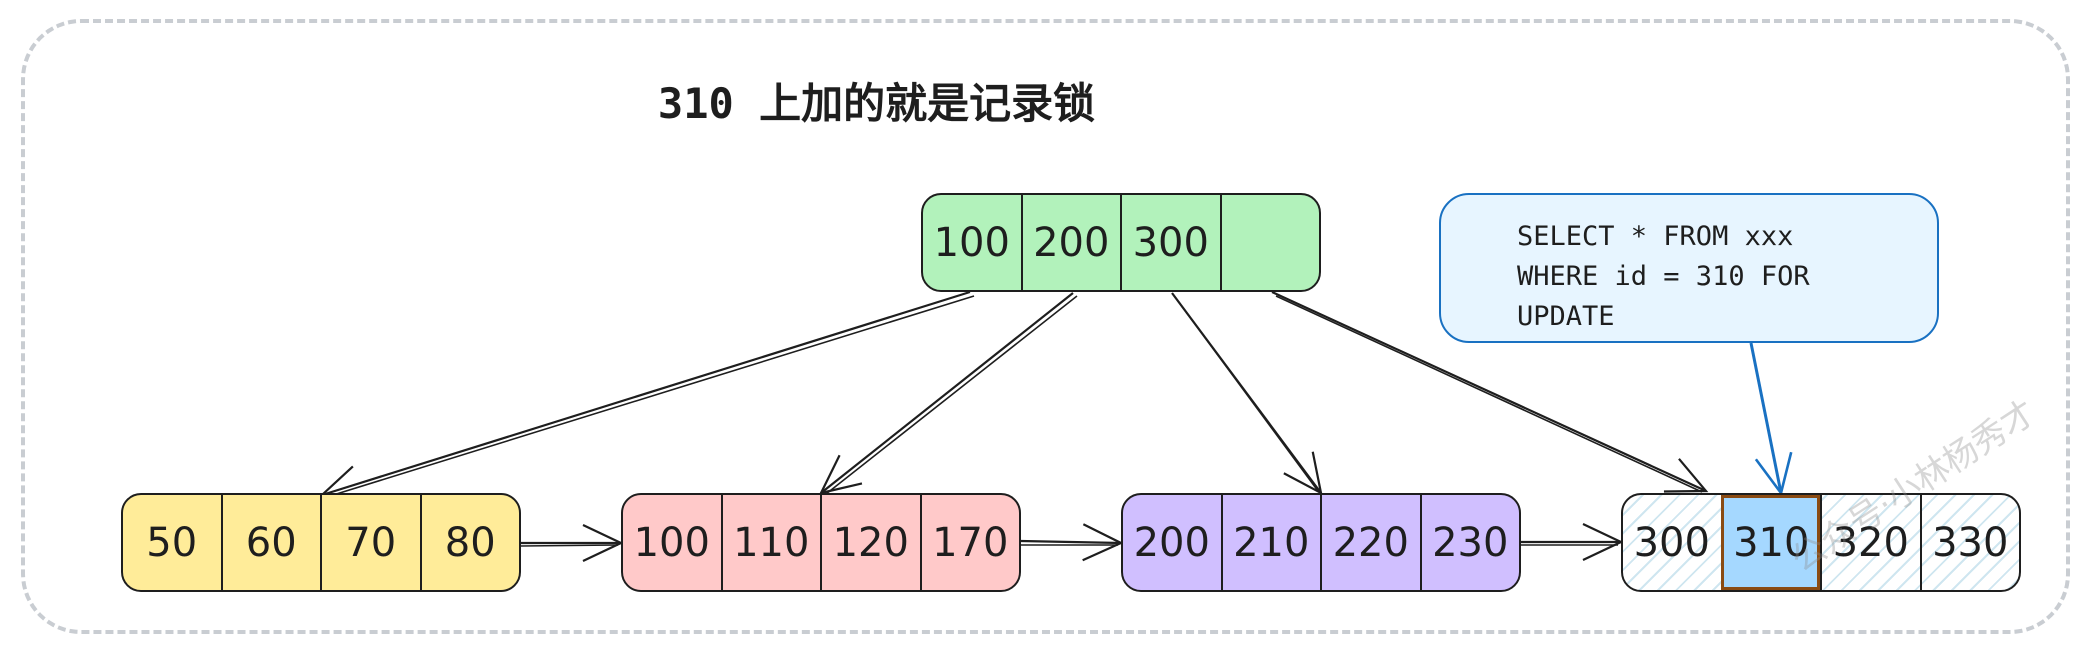 This screenshot has height=658, width=2093. Describe the element at coordinates (469, 542) in the screenshot. I see `leaf-key: 80` at that location.